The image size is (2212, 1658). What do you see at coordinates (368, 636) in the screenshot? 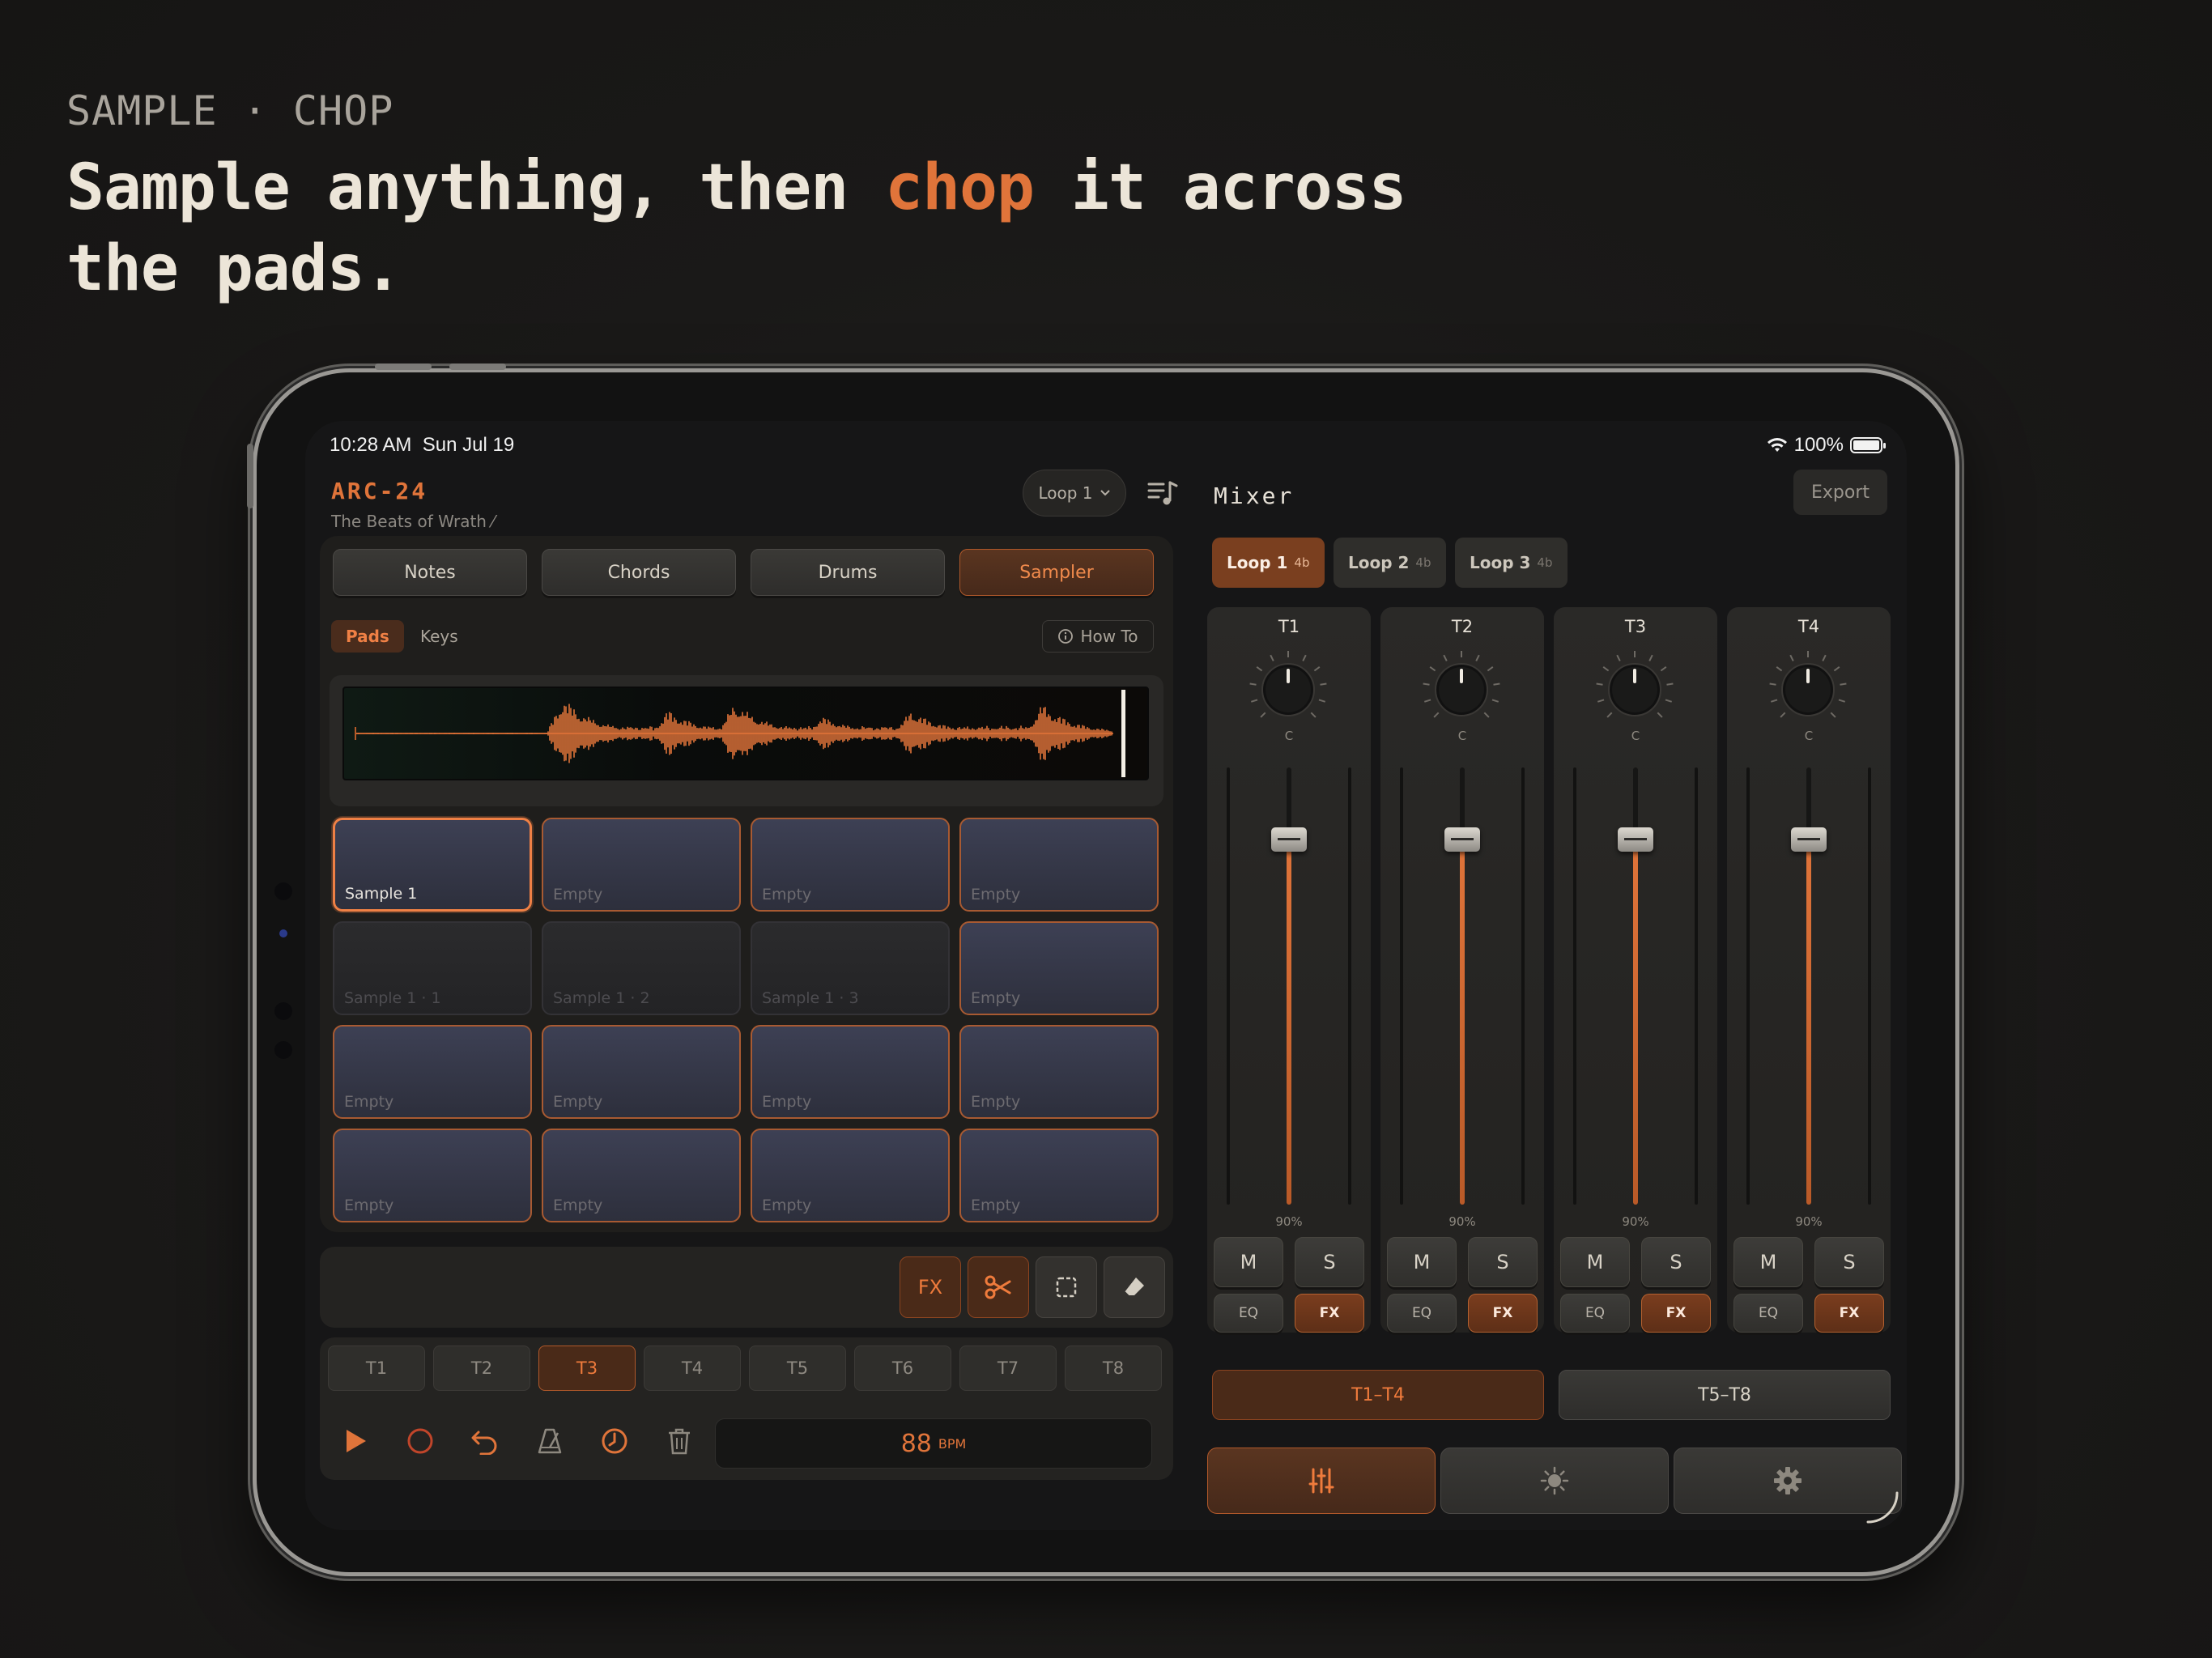
I see `subtab-pads: Pads` at bounding box center [368, 636].